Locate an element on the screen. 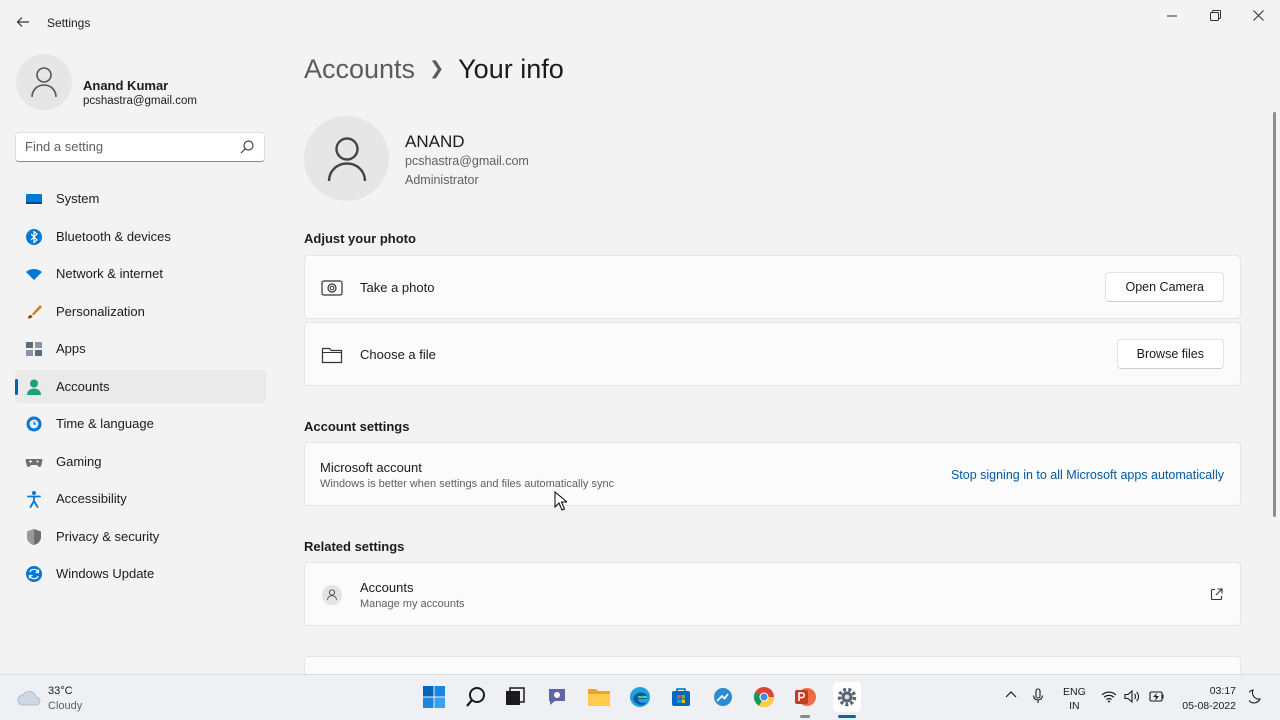 Image resolution: width=1280 pixels, height=720 pixels. search-box is located at coordinates (140, 147).